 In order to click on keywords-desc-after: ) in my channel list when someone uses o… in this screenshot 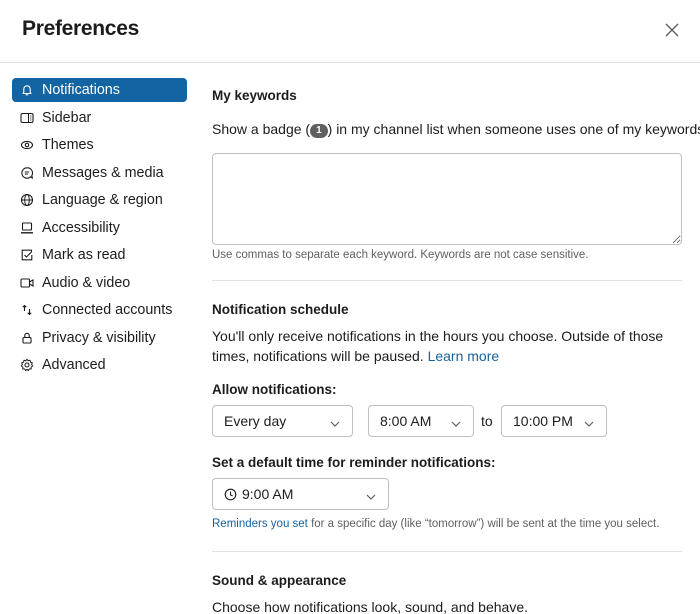, I will do `click(513, 129)`.